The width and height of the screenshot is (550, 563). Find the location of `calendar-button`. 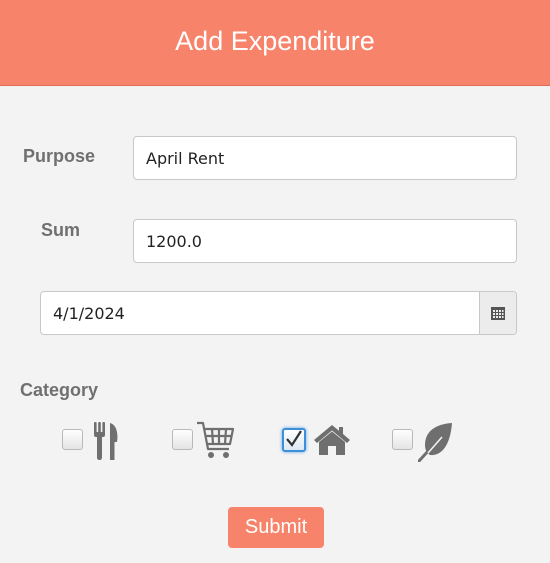

calendar-button is located at coordinates (497, 313).